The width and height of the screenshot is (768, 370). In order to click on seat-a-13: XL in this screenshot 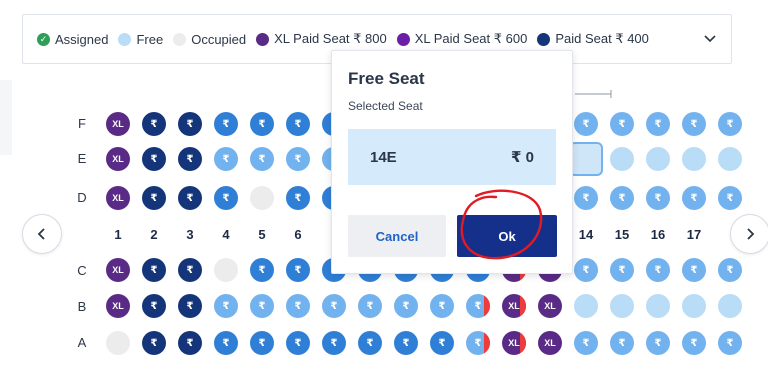, I will do `click(550, 343)`.